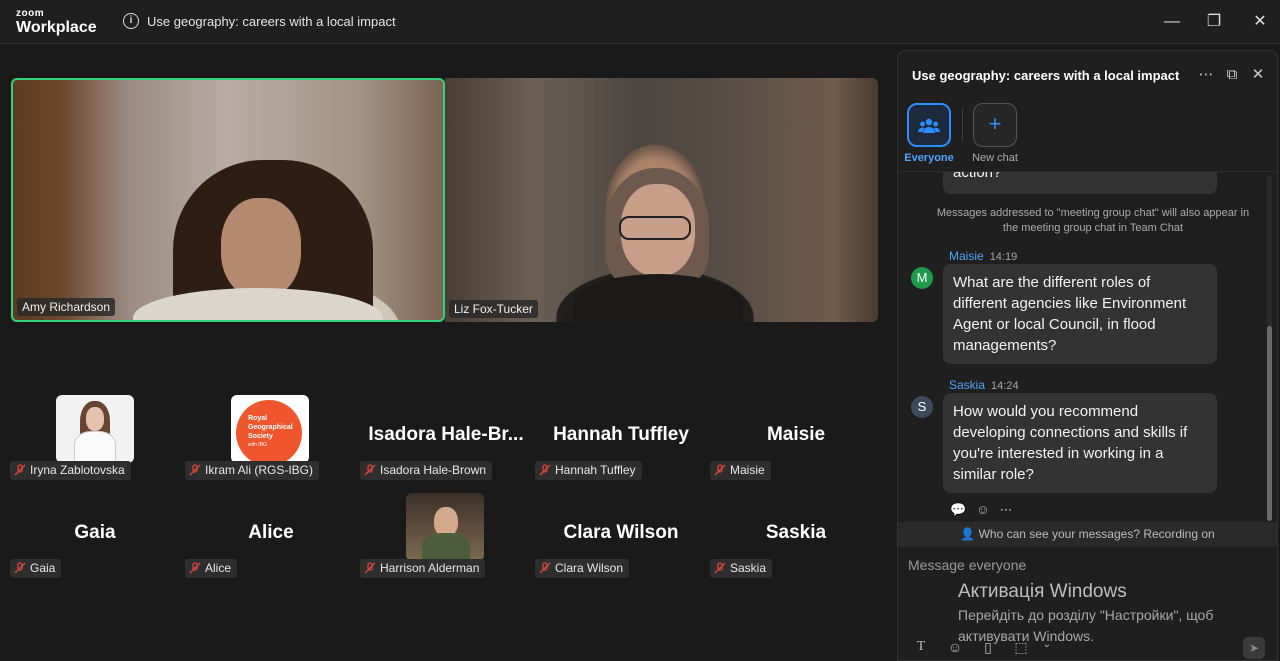  I want to click on participant-photo-harrison, so click(445, 527).